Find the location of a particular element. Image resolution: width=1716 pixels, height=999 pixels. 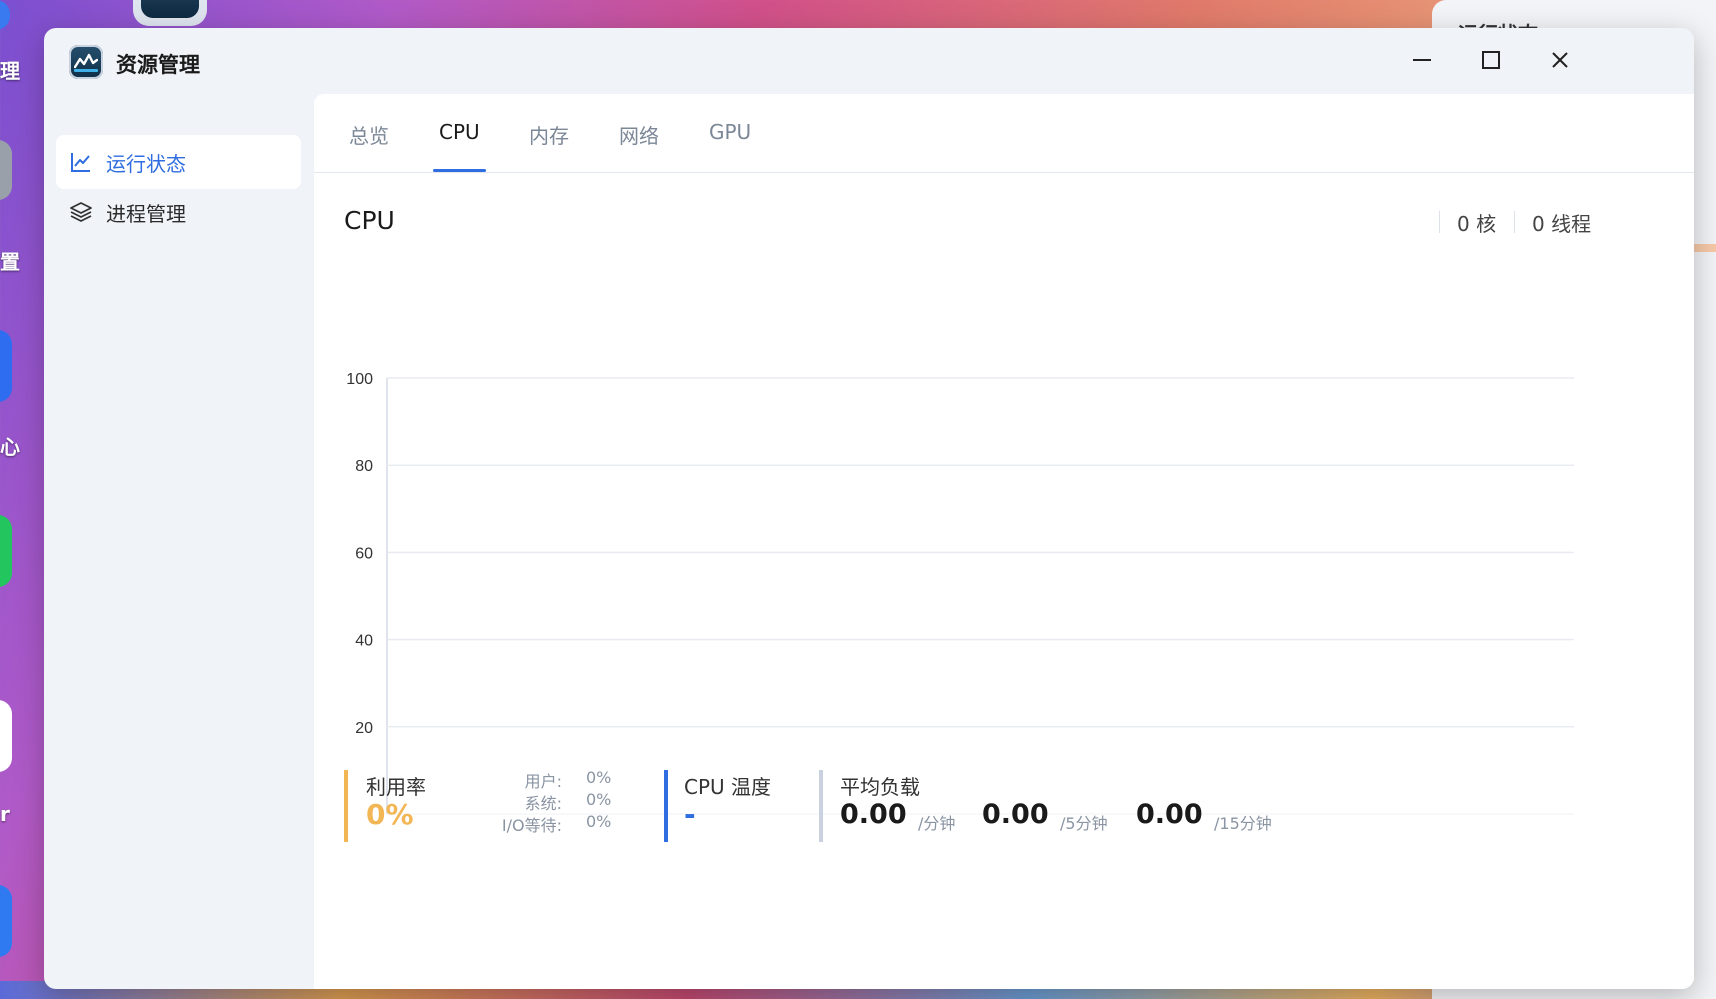

y-tick-label: 80 is located at coordinates (364, 466).